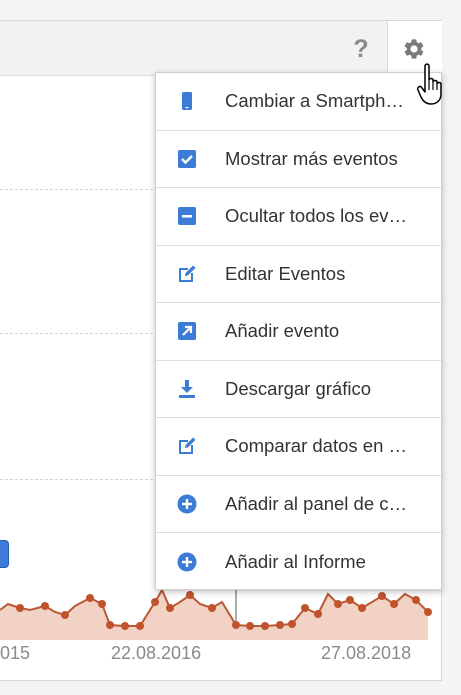 The height and width of the screenshot is (695, 461). I want to click on menu-item-show-more-events: Mostrar más eventos, so click(298, 159).